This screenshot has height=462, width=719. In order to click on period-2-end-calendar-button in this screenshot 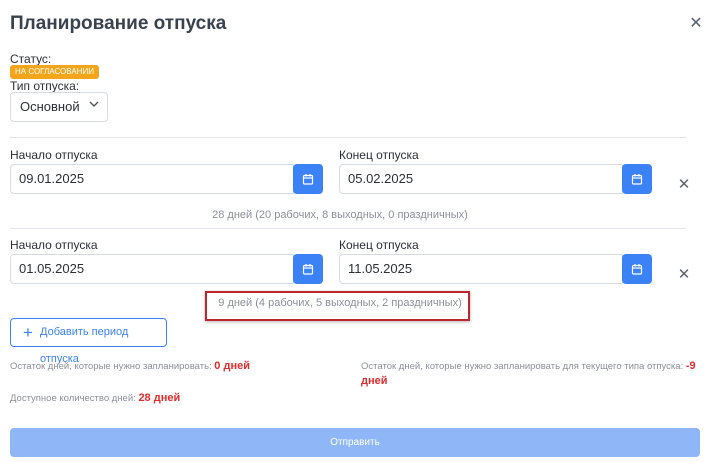, I will do `click(637, 269)`.